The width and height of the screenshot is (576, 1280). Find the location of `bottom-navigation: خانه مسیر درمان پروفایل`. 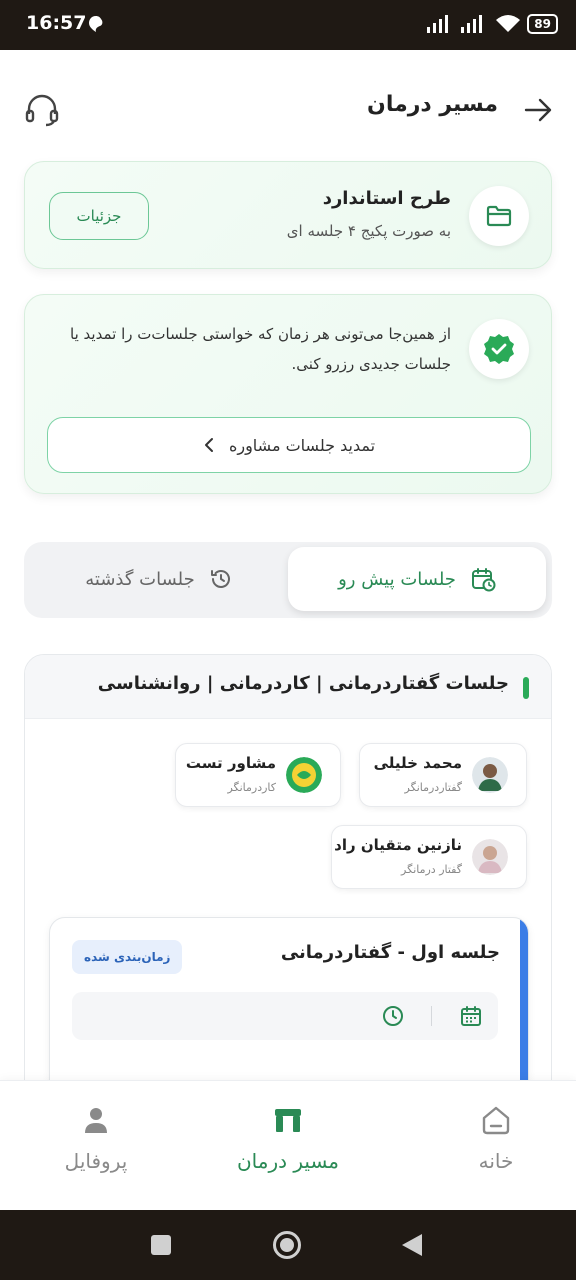

bottom-navigation: خانه مسیر درمان پروفایل is located at coordinates (288, 1145).